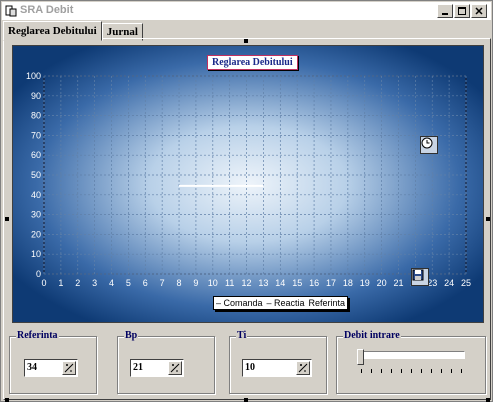 The height and width of the screenshot is (402, 493). Describe the element at coordinates (263, 283) in the screenshot. I see `x-tick-label: 13` at that location.